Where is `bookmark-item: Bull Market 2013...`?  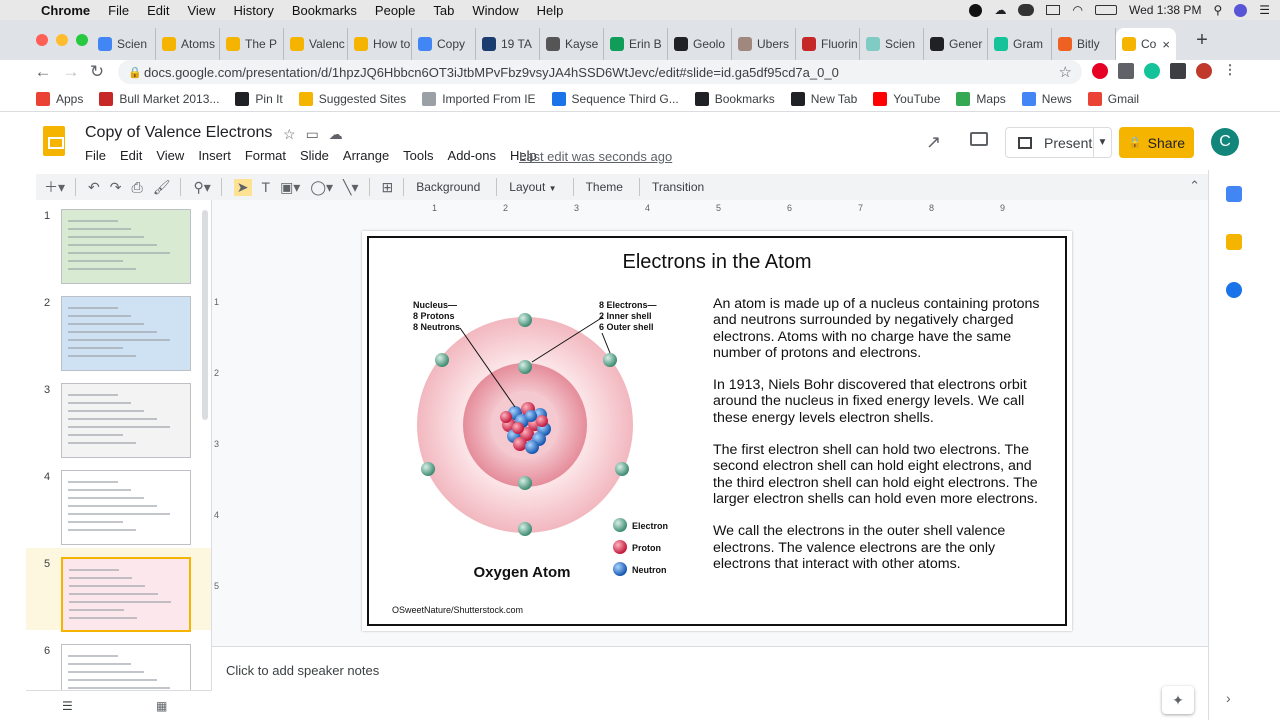 bookmark-item: Bull Market 2013... is located at coordinates (159, 98).